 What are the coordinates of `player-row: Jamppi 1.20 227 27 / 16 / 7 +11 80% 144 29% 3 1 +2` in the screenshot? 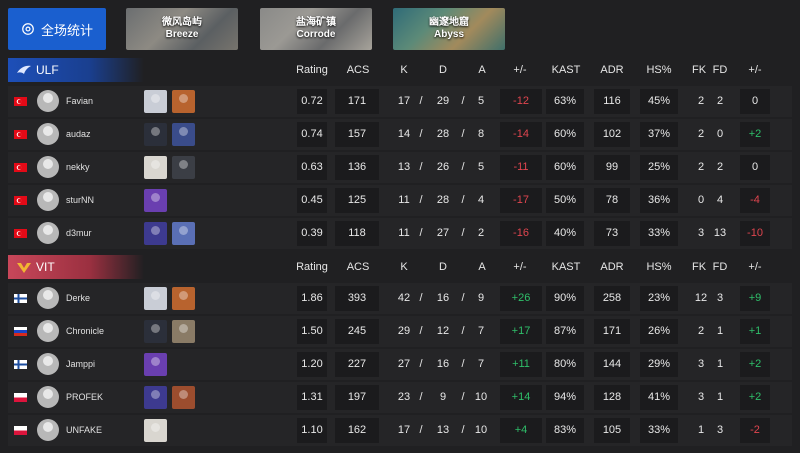 It's located at (400, 364).